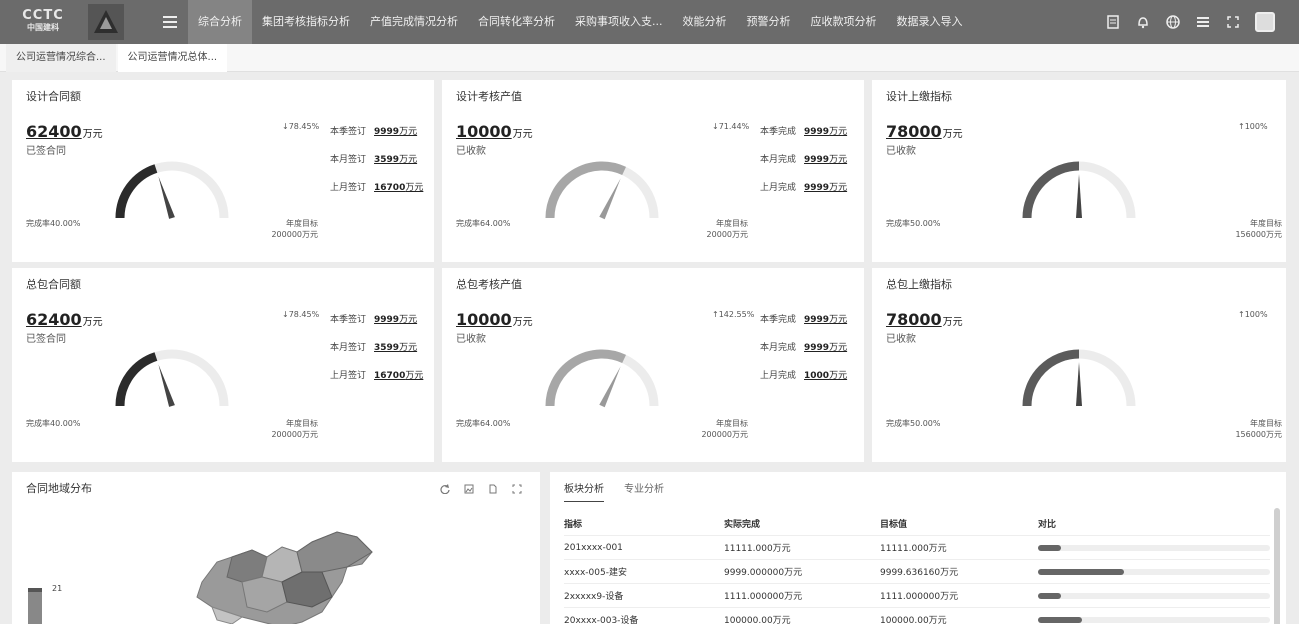  Describe the element at coordinates (917, 548) in the screenshot. I see `table-row: 201xxxx-001 11111.000万元 11111.000万元` at that location.